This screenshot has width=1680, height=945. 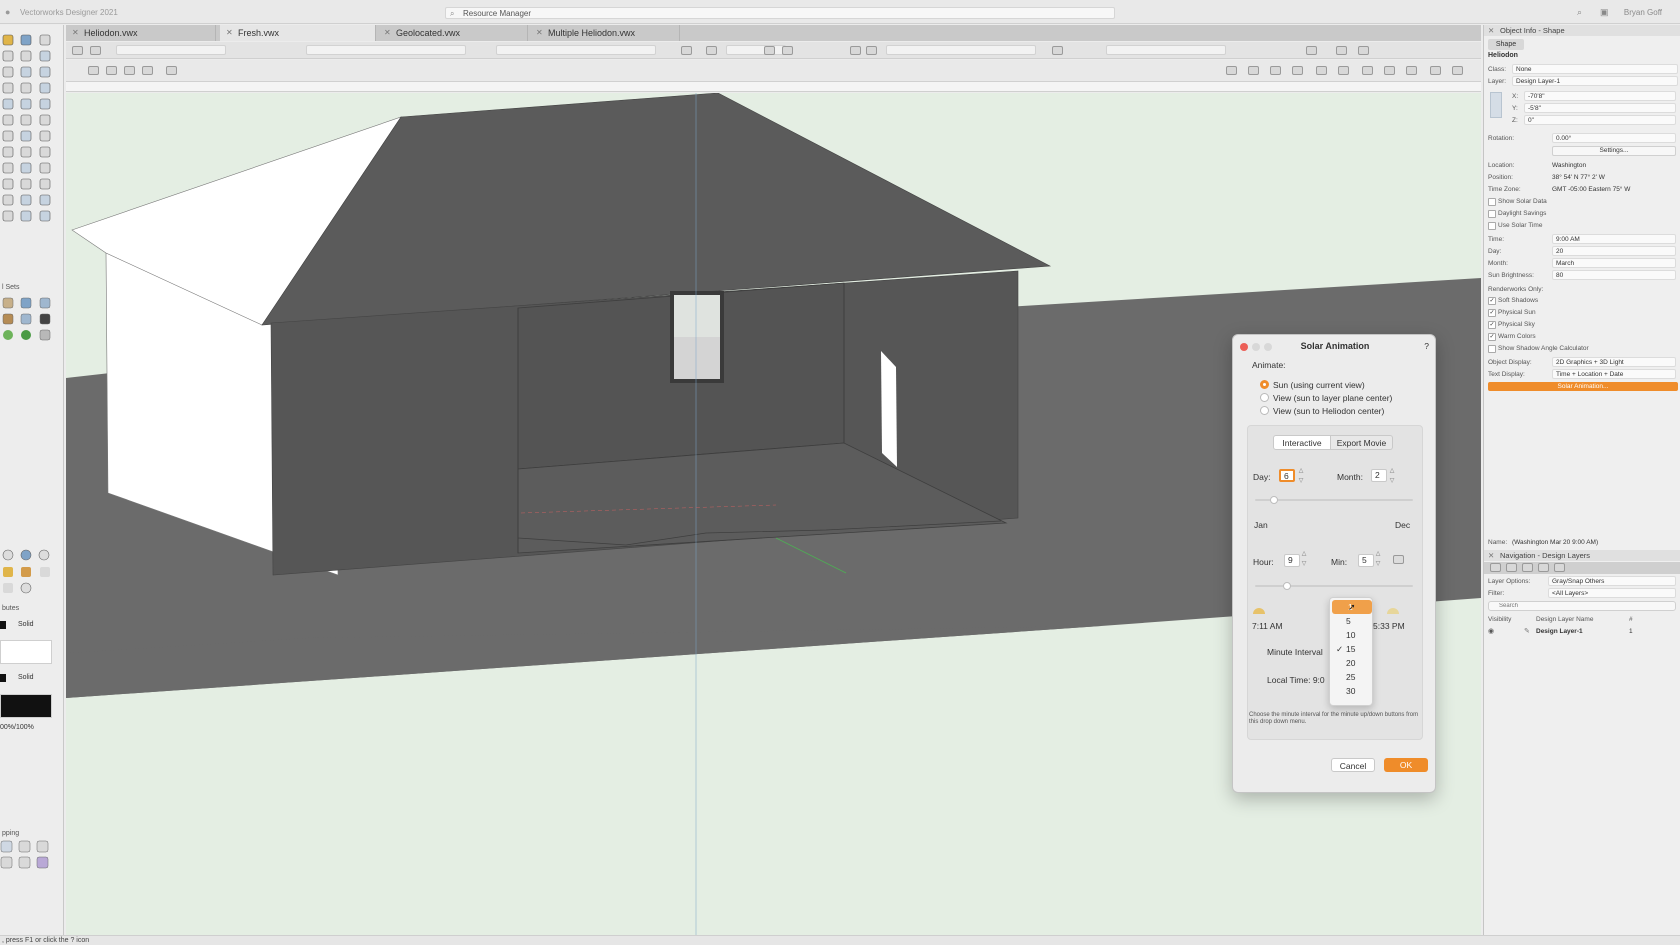 I want to click on horizontal-ruler, so click(x=773, y=87).